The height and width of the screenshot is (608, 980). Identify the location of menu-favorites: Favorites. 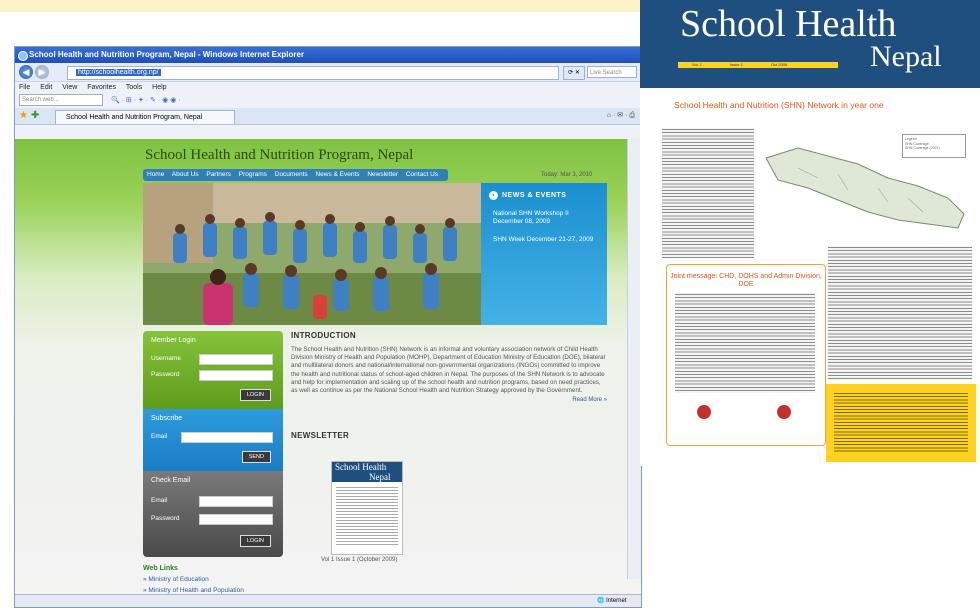
(101, 87).